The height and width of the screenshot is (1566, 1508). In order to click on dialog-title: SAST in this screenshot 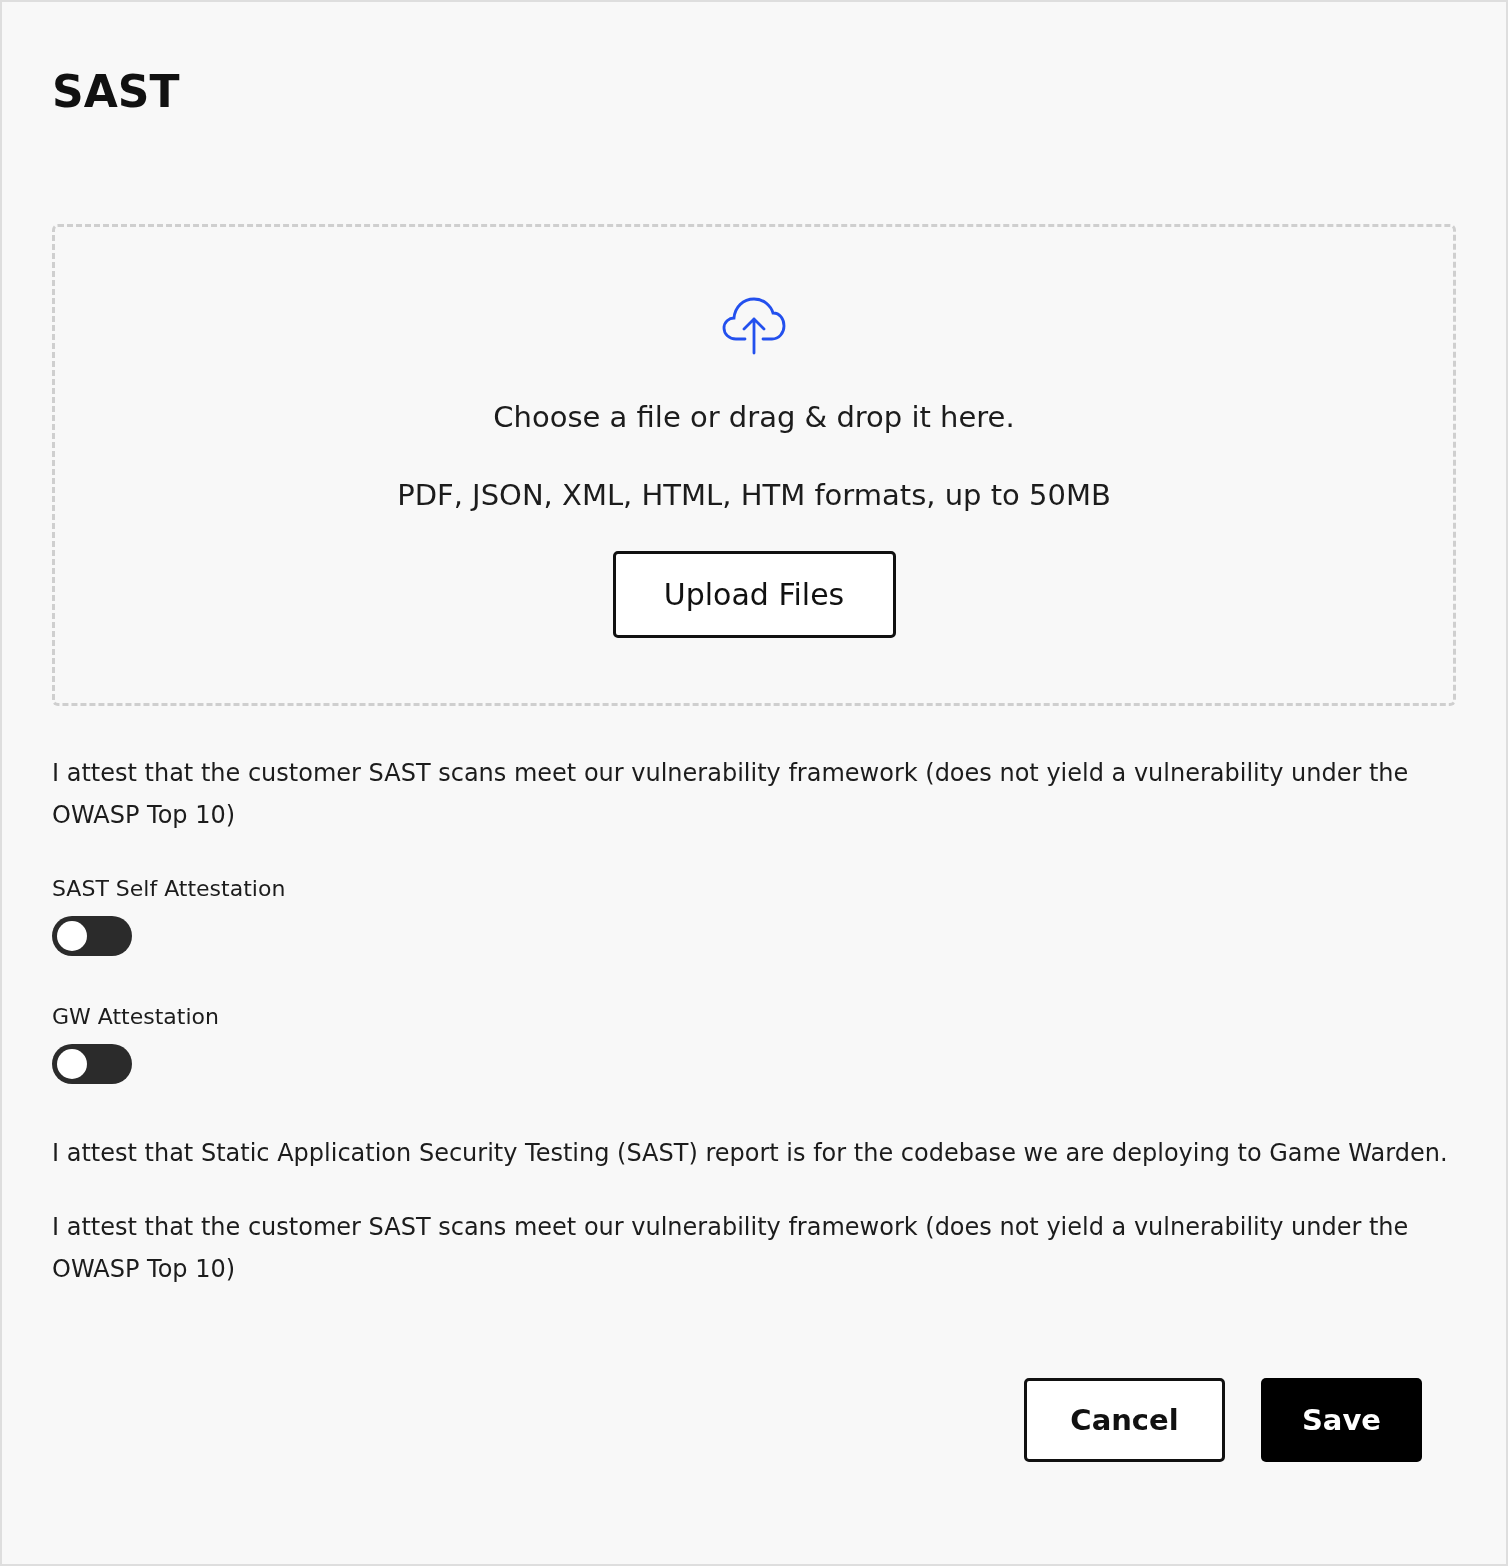, I will do `click(116, 92)`.